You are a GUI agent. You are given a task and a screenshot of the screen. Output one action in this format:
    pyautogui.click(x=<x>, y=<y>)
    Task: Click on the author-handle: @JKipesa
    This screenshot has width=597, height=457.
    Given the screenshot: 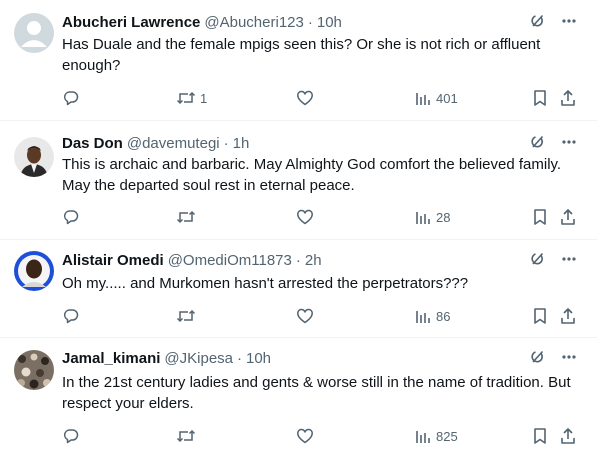 What is the action you would take?
    pyautogui.click(x=198, y=358)
    